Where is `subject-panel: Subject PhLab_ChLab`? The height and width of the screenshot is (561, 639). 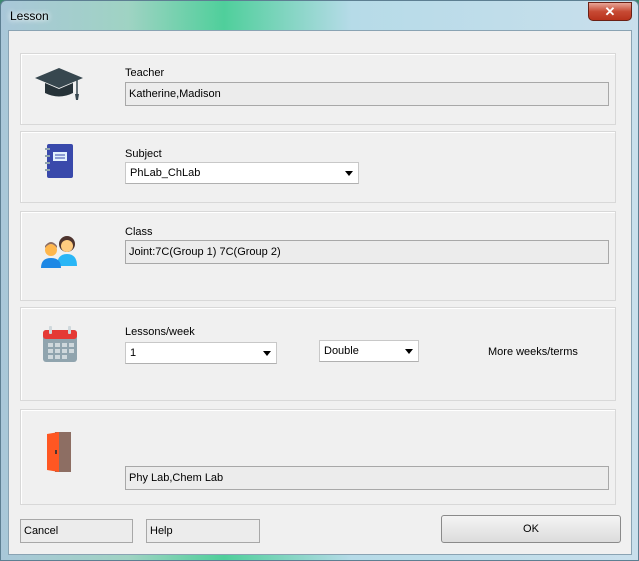 subject-panel: Subject PhLab_ChLab is located at coordinates (318, 167).